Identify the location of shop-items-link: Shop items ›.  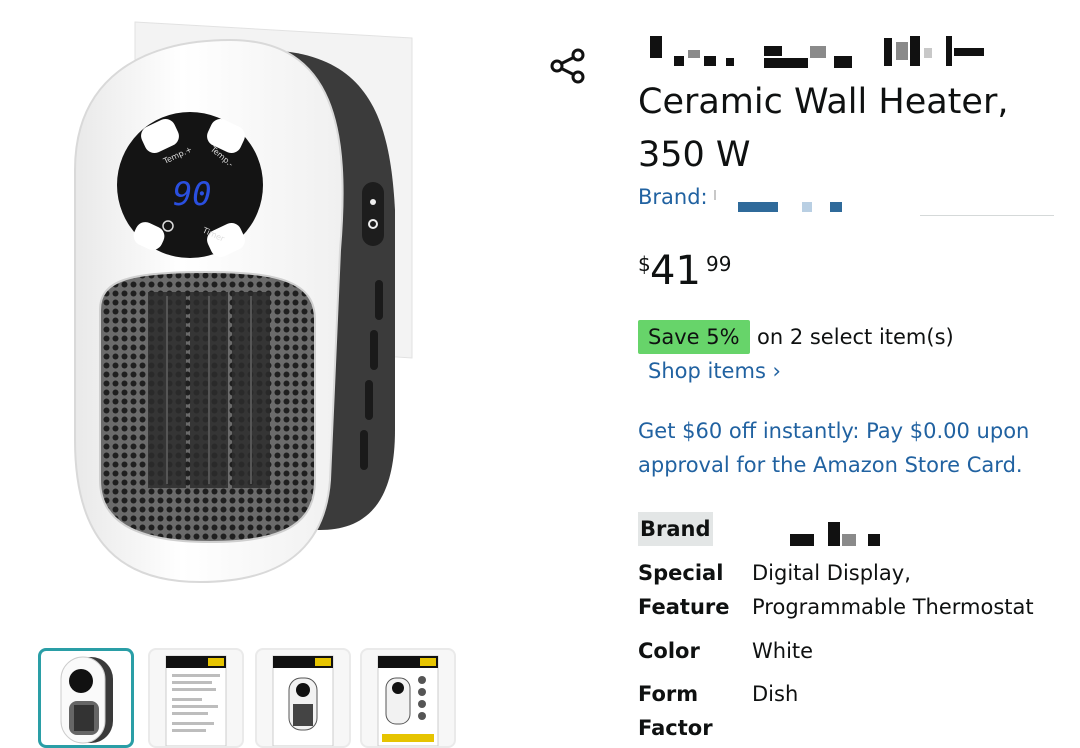
(714, 371).